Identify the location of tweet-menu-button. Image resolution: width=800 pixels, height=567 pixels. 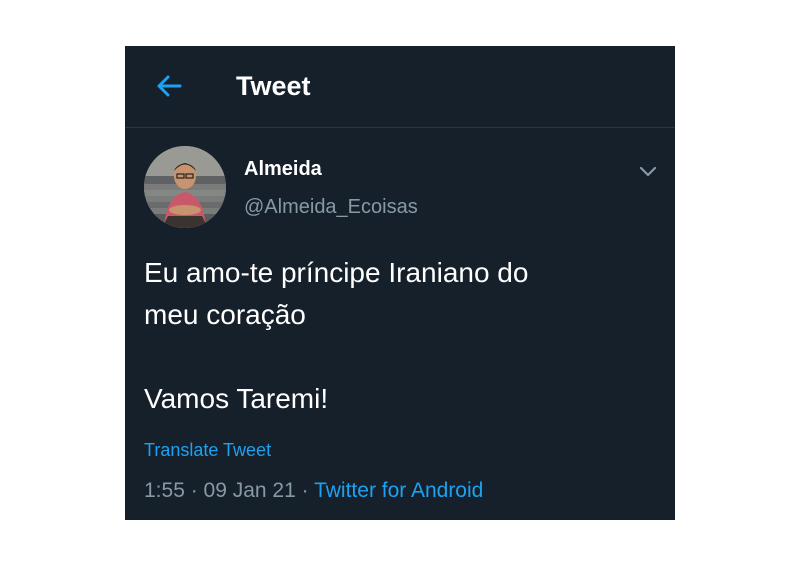
(648, 171).